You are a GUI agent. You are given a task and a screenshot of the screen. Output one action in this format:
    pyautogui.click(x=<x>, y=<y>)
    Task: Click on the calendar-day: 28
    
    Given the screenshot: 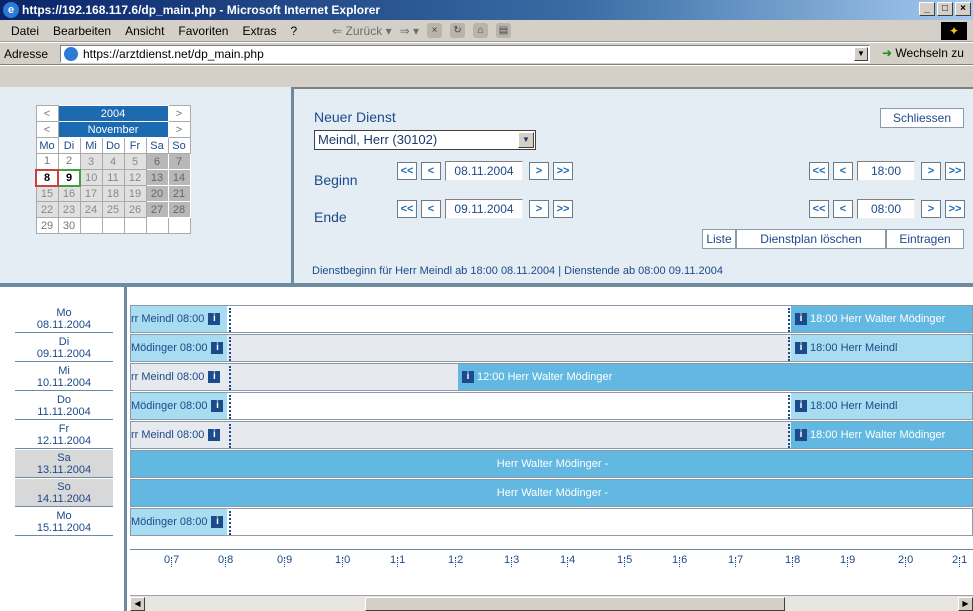 What is the action you would take?
    pyautogui.click(x=179, y=209)
    